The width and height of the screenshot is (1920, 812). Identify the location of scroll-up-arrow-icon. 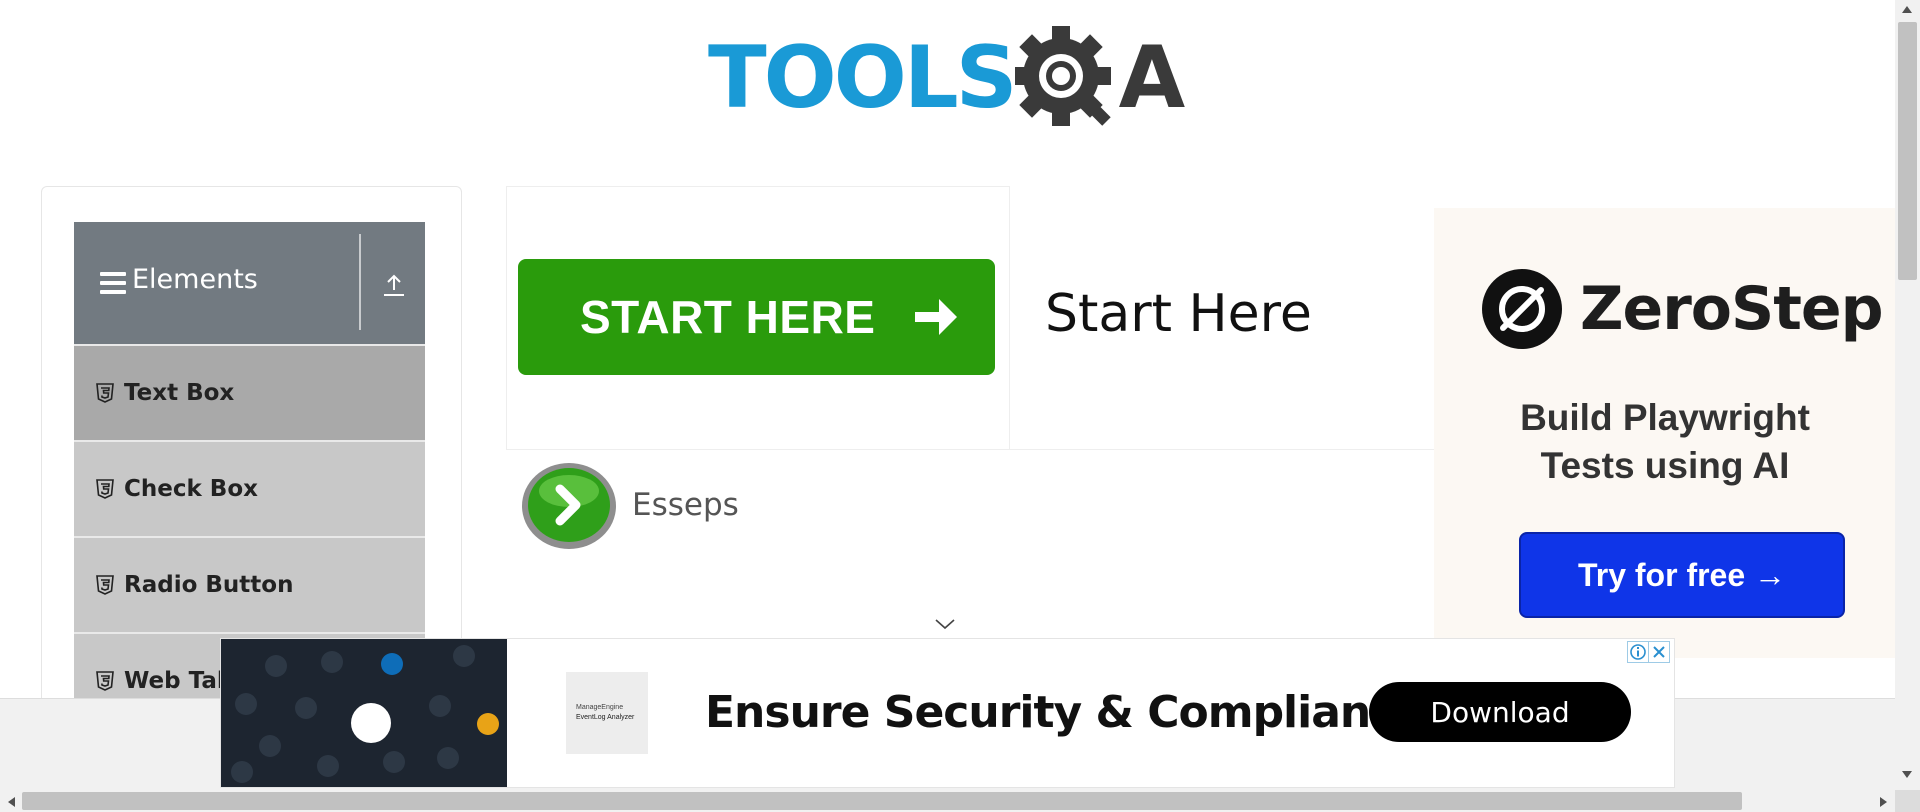
(1907, 9).